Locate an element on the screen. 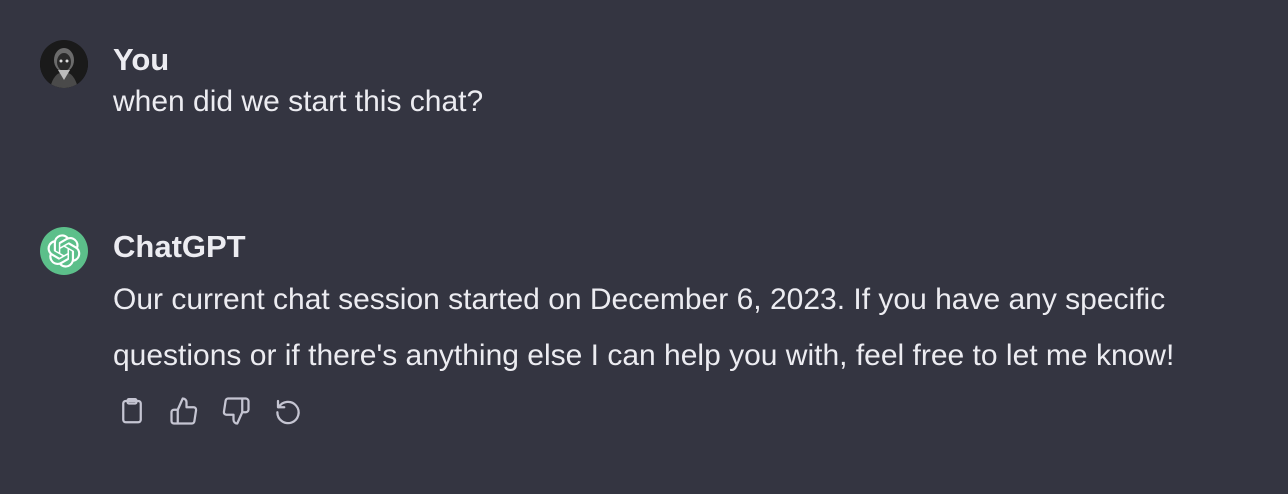  chatgpt-avatar is located at coordinates (64, 251).